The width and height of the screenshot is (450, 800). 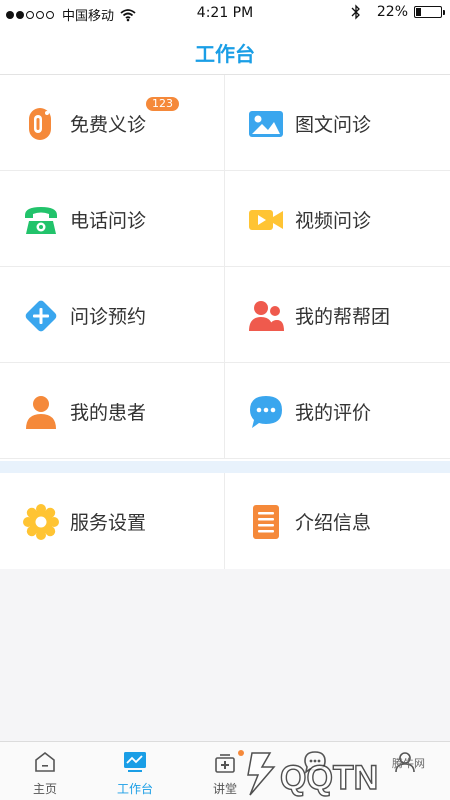 I want to click on person-icon, so click(x=41, y=412).